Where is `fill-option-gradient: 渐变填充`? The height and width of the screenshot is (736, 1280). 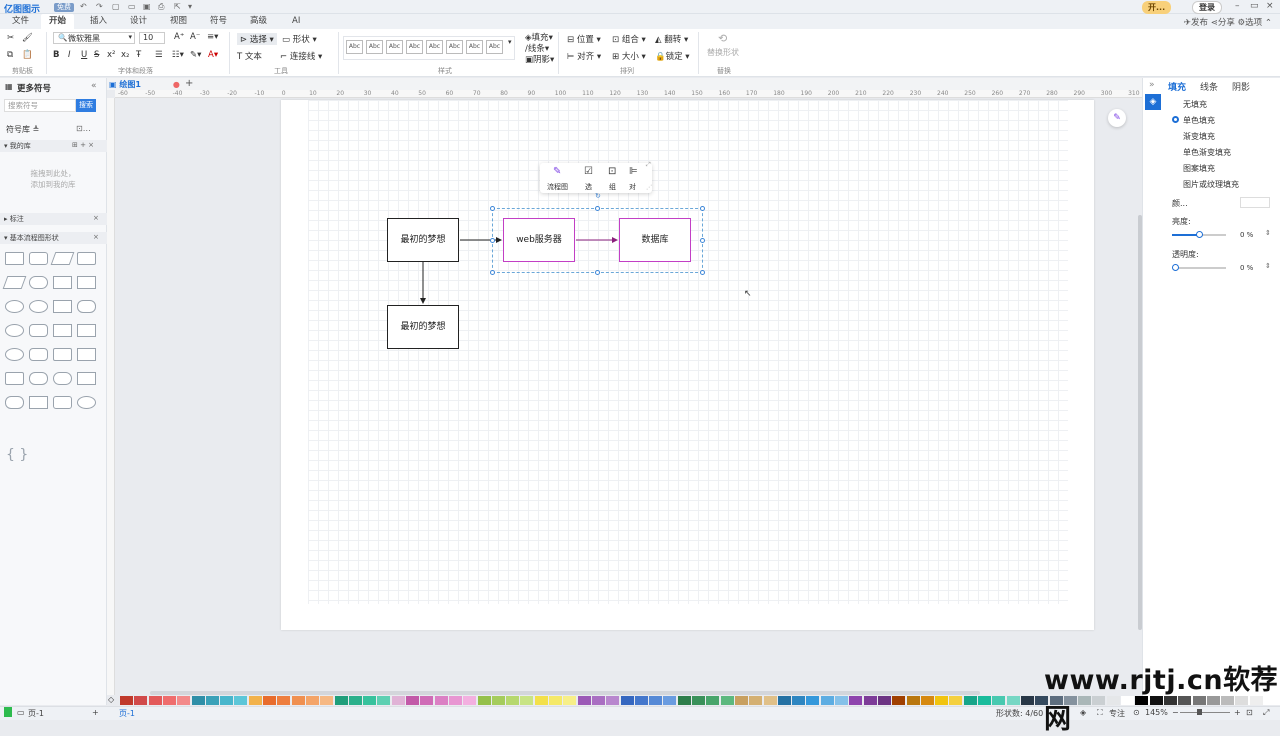
fill-option-gradient: 渐变填充 is located at coordinates (1199, 136).